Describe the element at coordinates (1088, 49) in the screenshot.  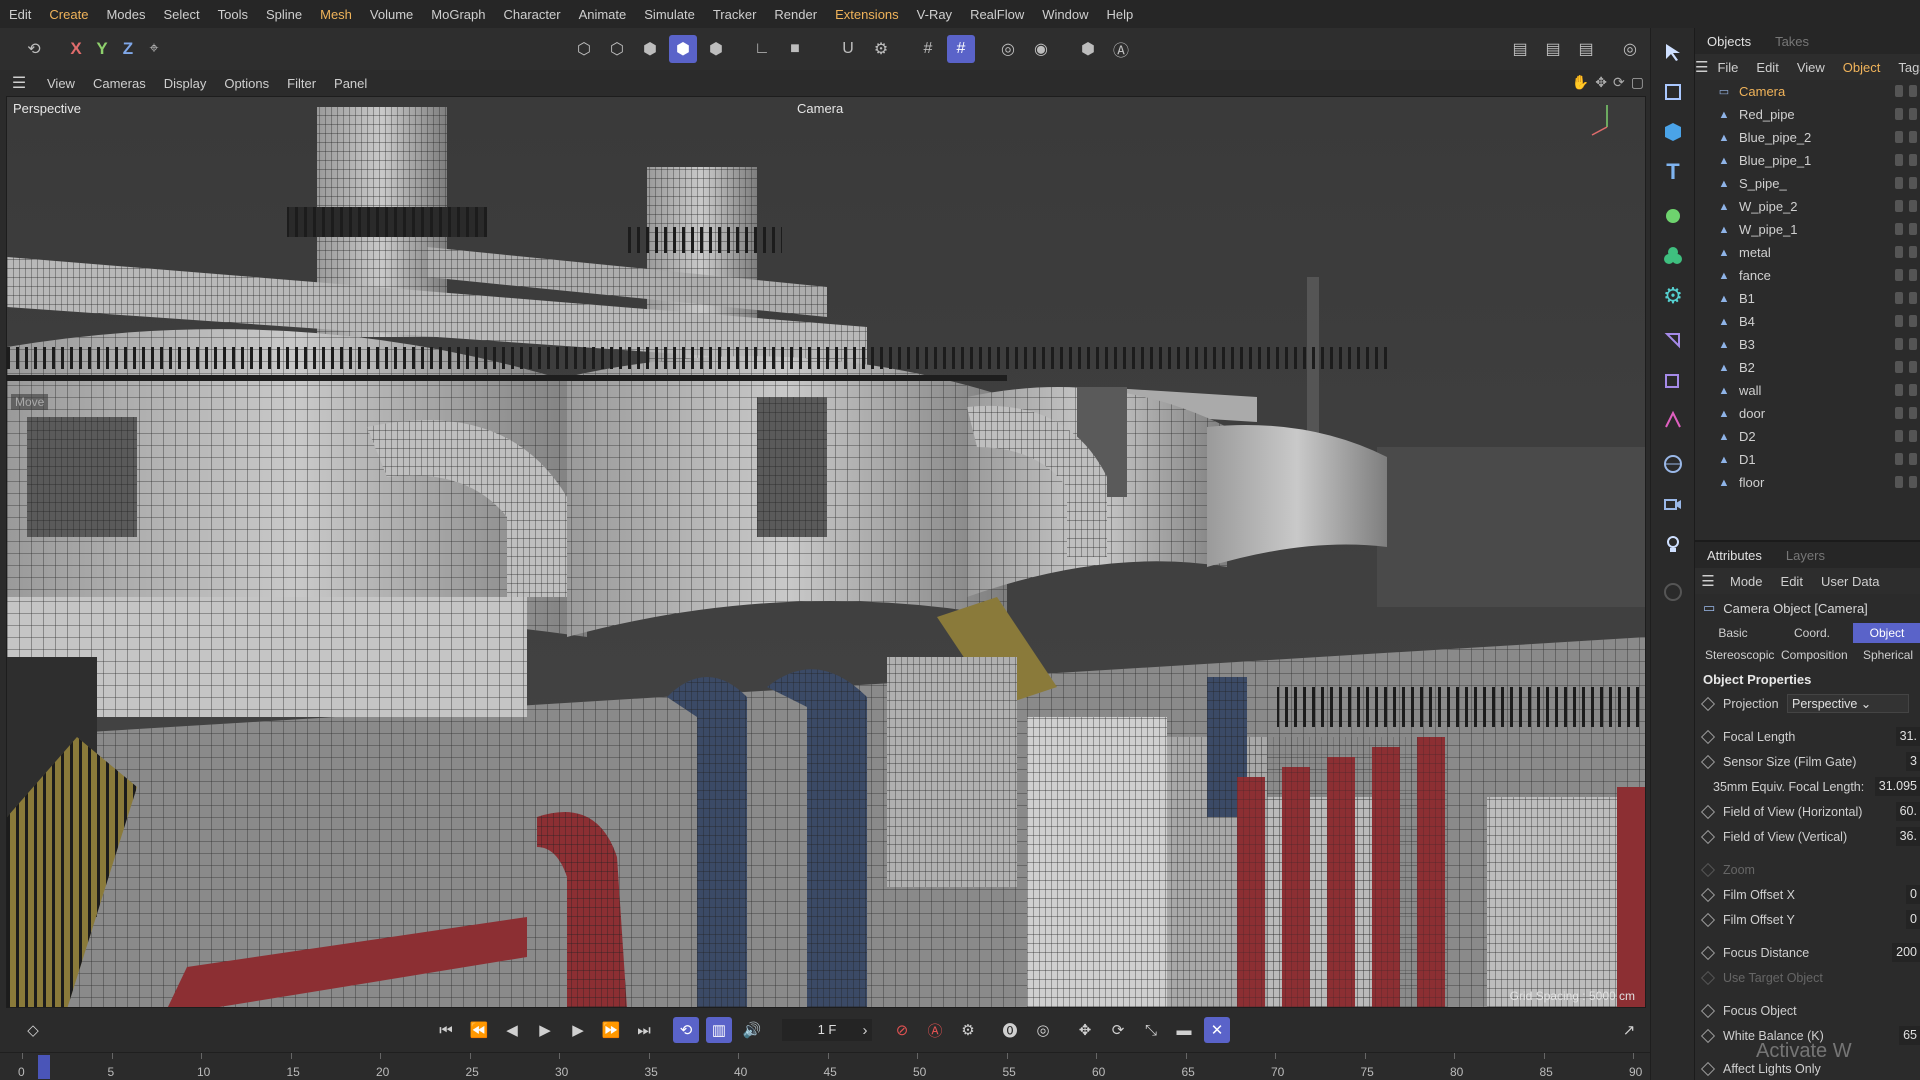
I see `lock-workplane-icon: ⬢` at that location.